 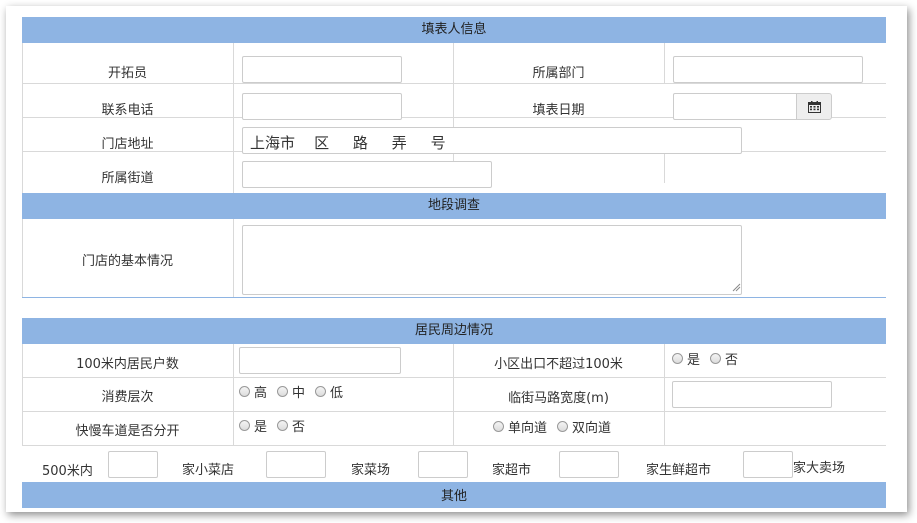 I want to click on address-value: 上海市 区 路 弄 号, so click(x=348, y=143).